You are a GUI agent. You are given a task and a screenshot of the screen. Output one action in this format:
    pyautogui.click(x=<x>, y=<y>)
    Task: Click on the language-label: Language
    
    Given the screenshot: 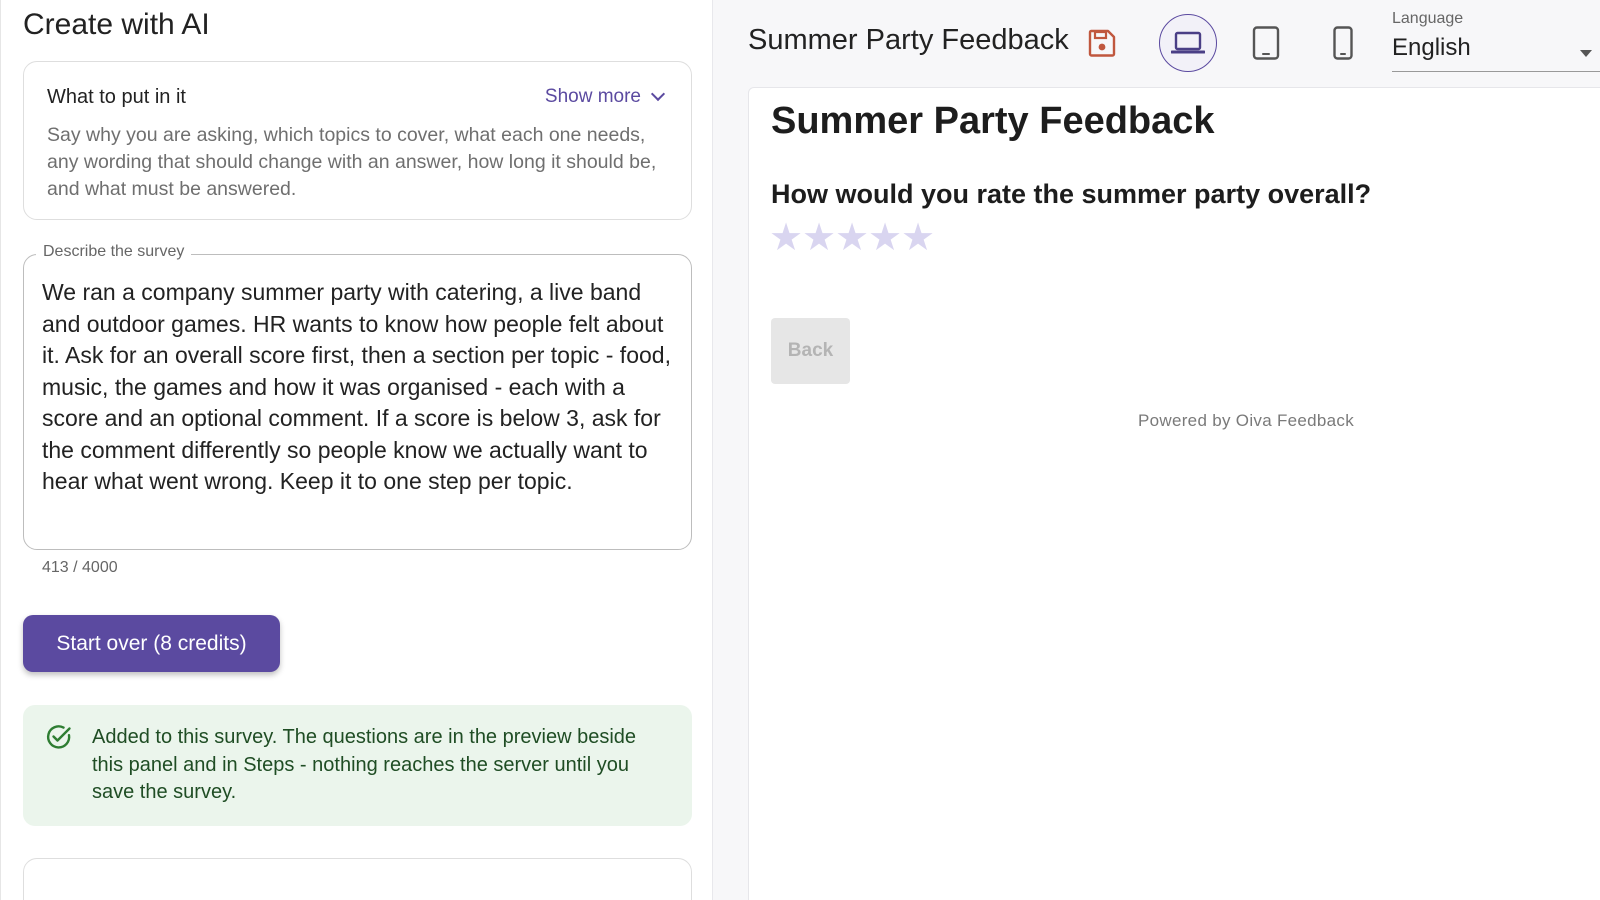 What is the action you would take?
    pyautogui.click(x=1428, y=18)
    